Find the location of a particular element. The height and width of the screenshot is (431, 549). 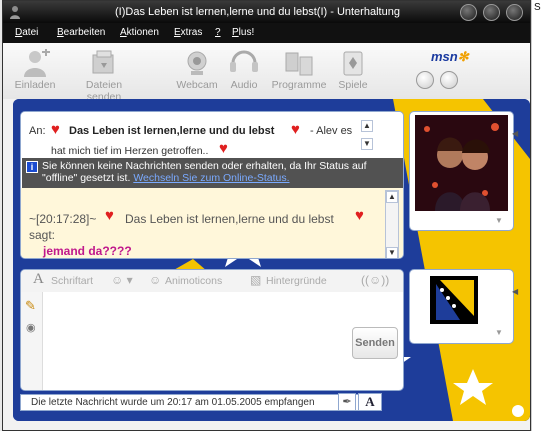

invite-label: Einladen is located at coordinates (35, 85).